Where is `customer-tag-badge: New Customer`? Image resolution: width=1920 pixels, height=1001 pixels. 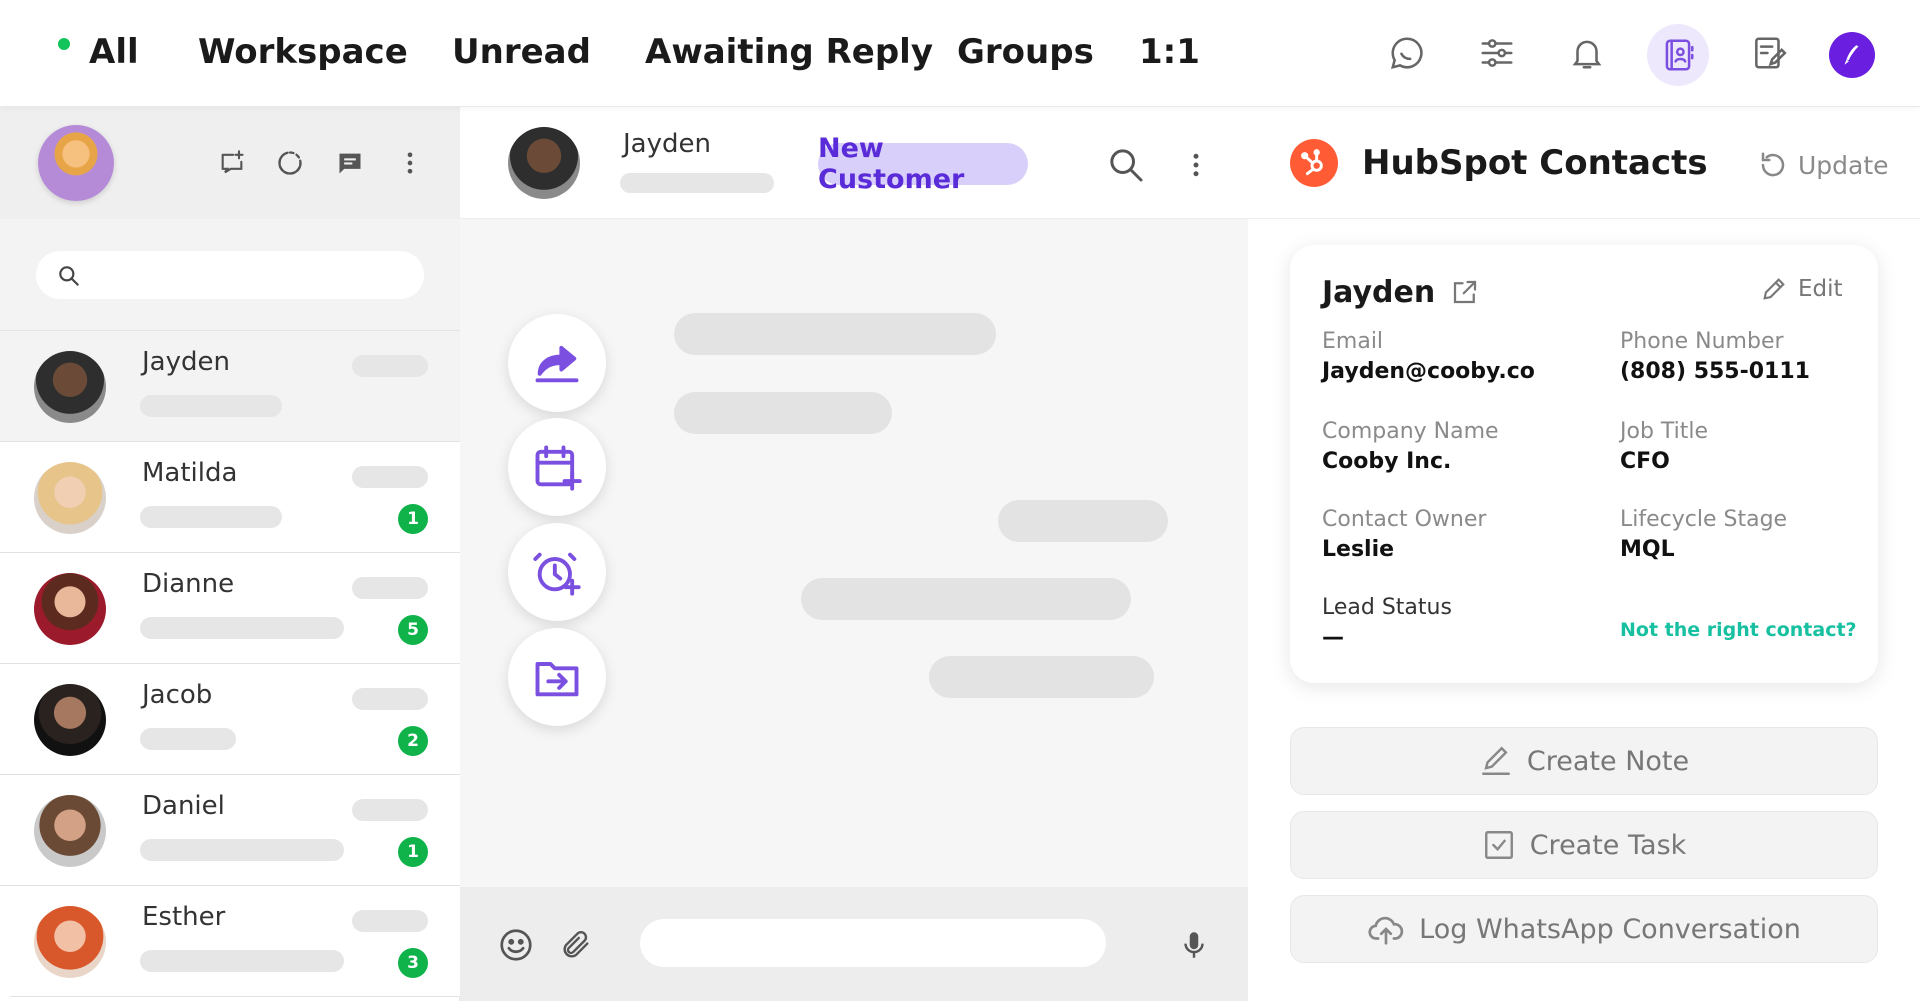 customer-tag-badge: New Customer is located at coordinates (923, 164).